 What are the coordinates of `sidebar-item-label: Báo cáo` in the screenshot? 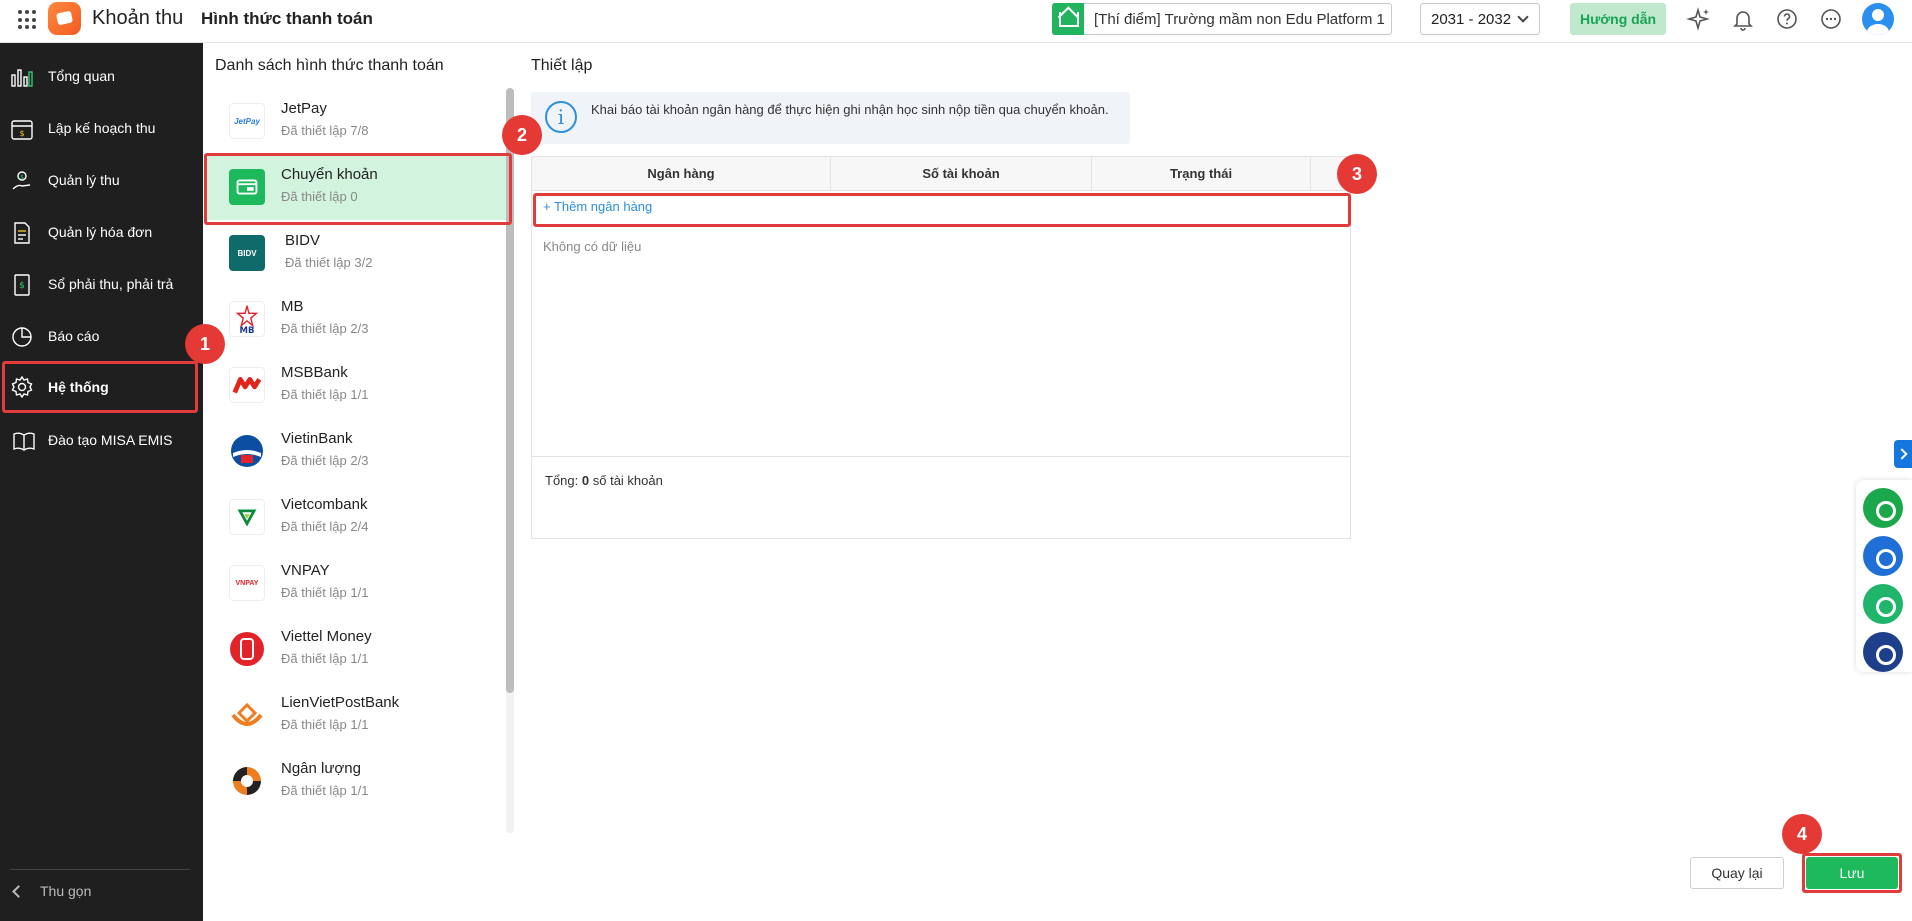 It's located at (74, 336).